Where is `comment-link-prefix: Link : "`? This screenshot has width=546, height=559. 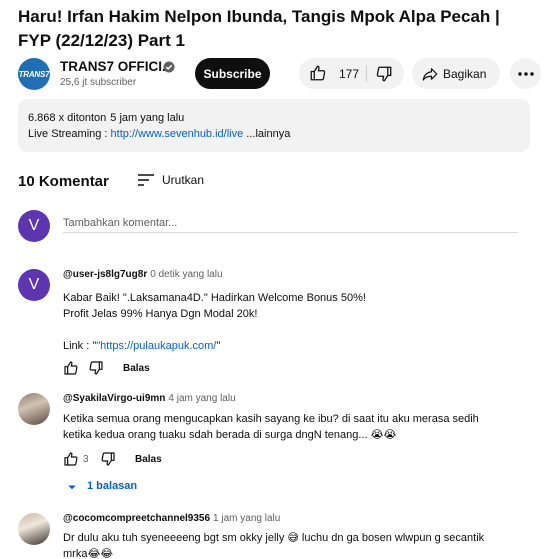 comment-link-prefix: Link : " is located at coordinates (80, 346).